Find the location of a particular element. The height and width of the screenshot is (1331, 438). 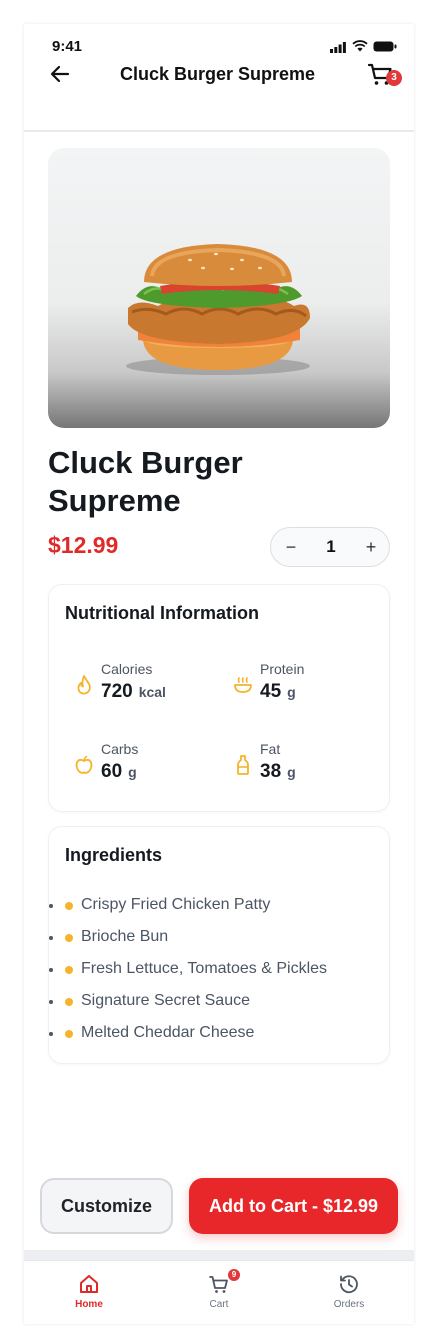

bottom-divider is located at coordinates (219, 1255).